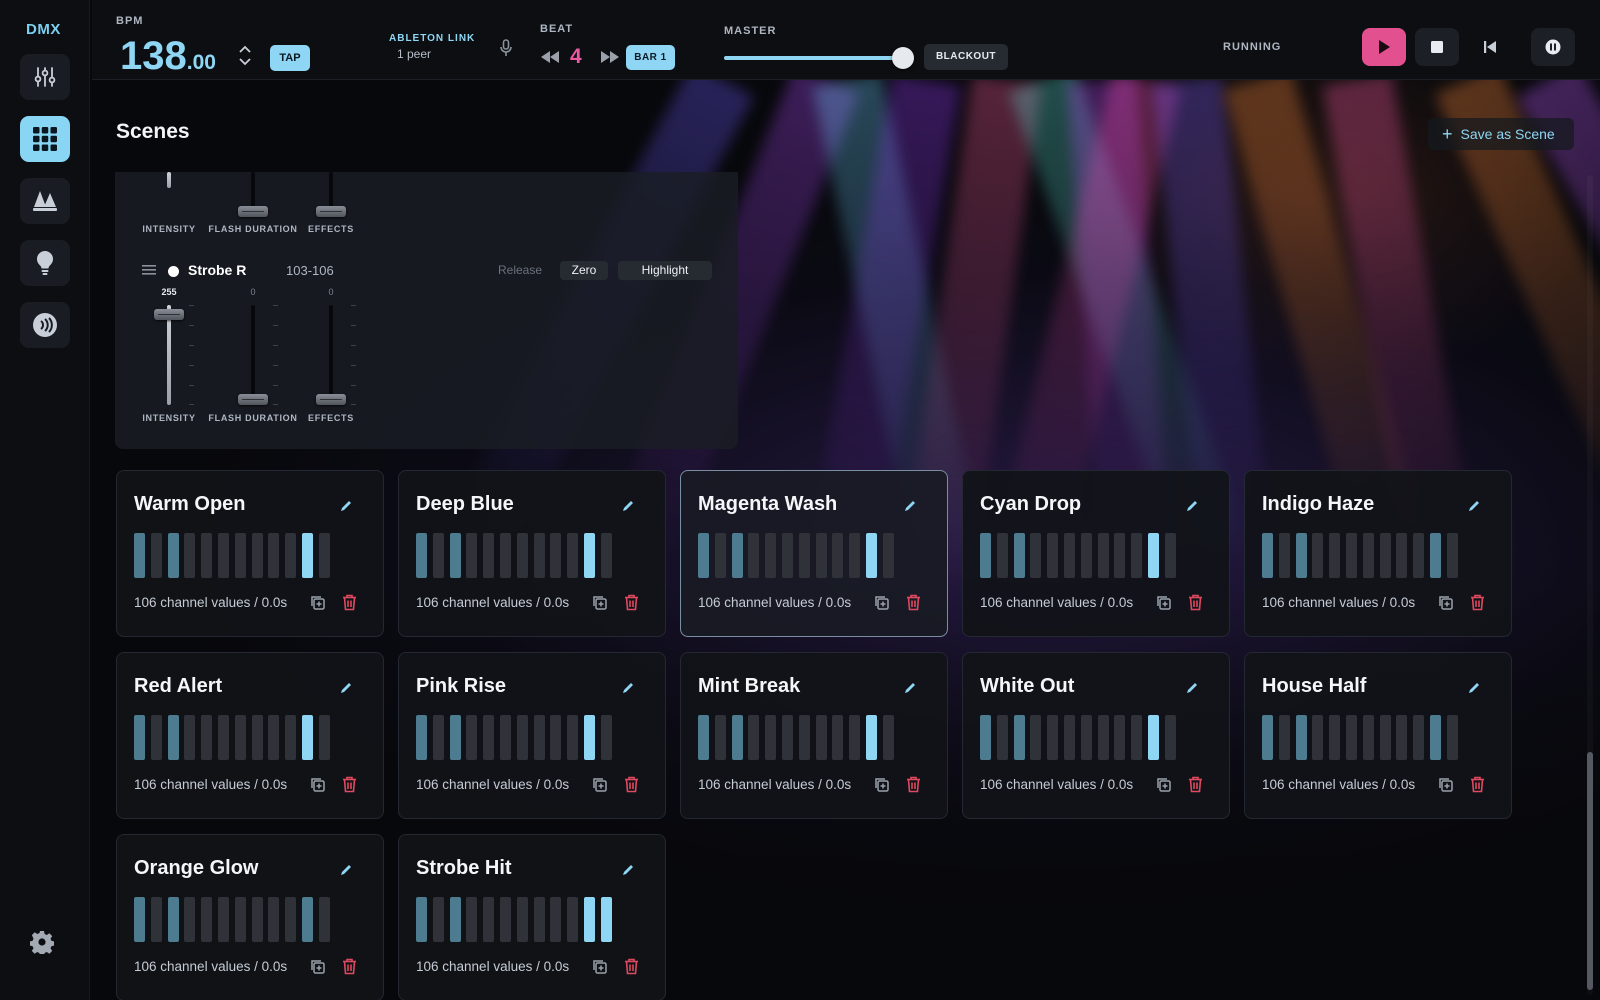  Describe the element at coordinates (814, 58) in the screenshot. I see `master-slider` at that location.